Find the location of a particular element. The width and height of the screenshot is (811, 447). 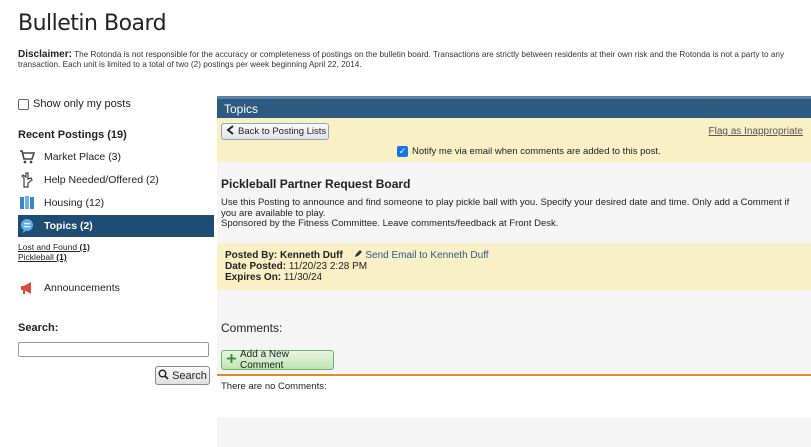

page-title: Bulletin Board is located at coordinates (92, 23).